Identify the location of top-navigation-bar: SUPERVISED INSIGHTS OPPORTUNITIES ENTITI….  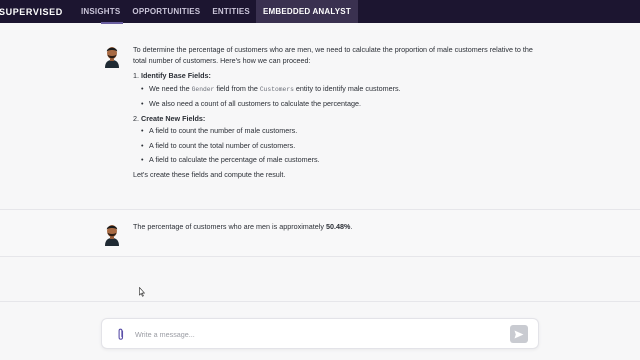
(320, 11).